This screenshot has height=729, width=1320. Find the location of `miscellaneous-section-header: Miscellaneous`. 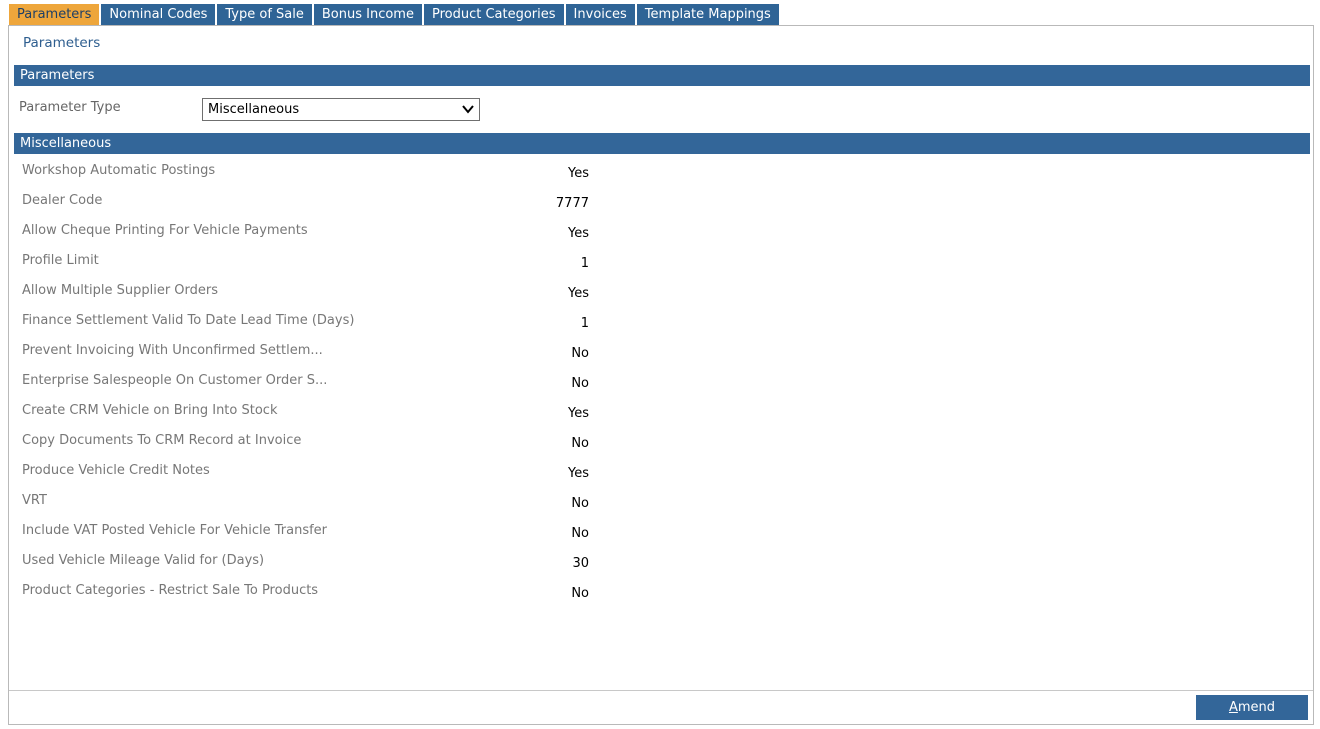

miscellaneous-section-header: Miscellaneous is located at coordinates (662, 143).